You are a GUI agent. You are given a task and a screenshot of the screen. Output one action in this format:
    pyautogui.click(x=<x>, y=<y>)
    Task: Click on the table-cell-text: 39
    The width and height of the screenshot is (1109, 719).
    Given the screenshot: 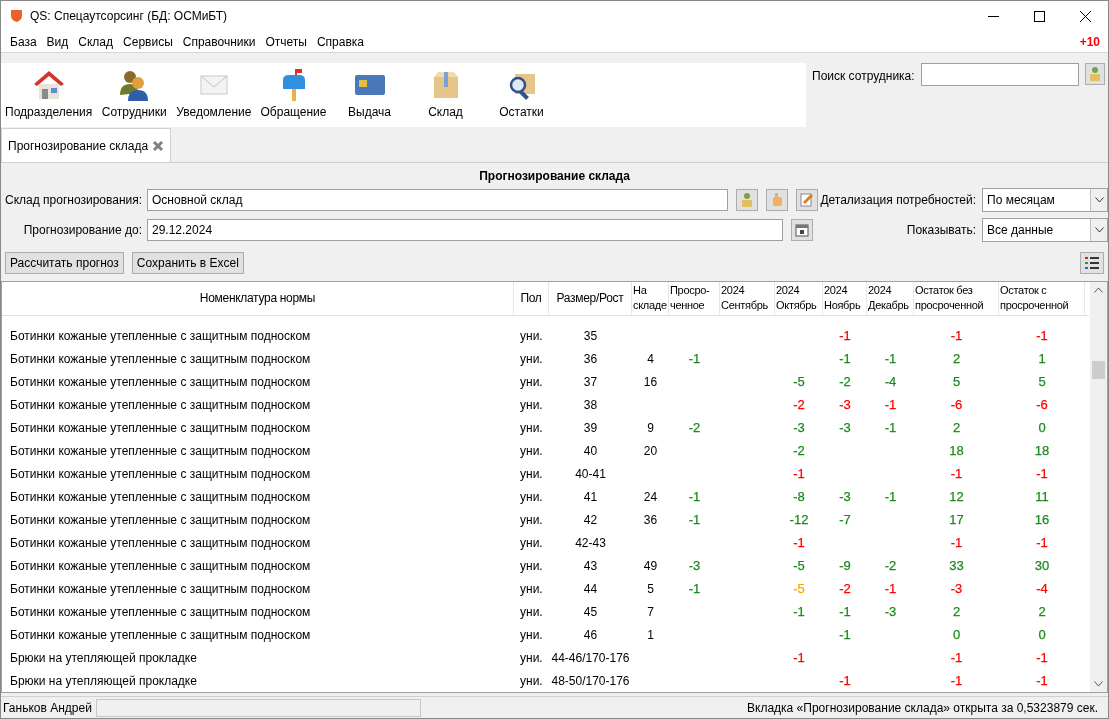 What is the action you would take?
    pyautogui.click(x=590, y=428)
    